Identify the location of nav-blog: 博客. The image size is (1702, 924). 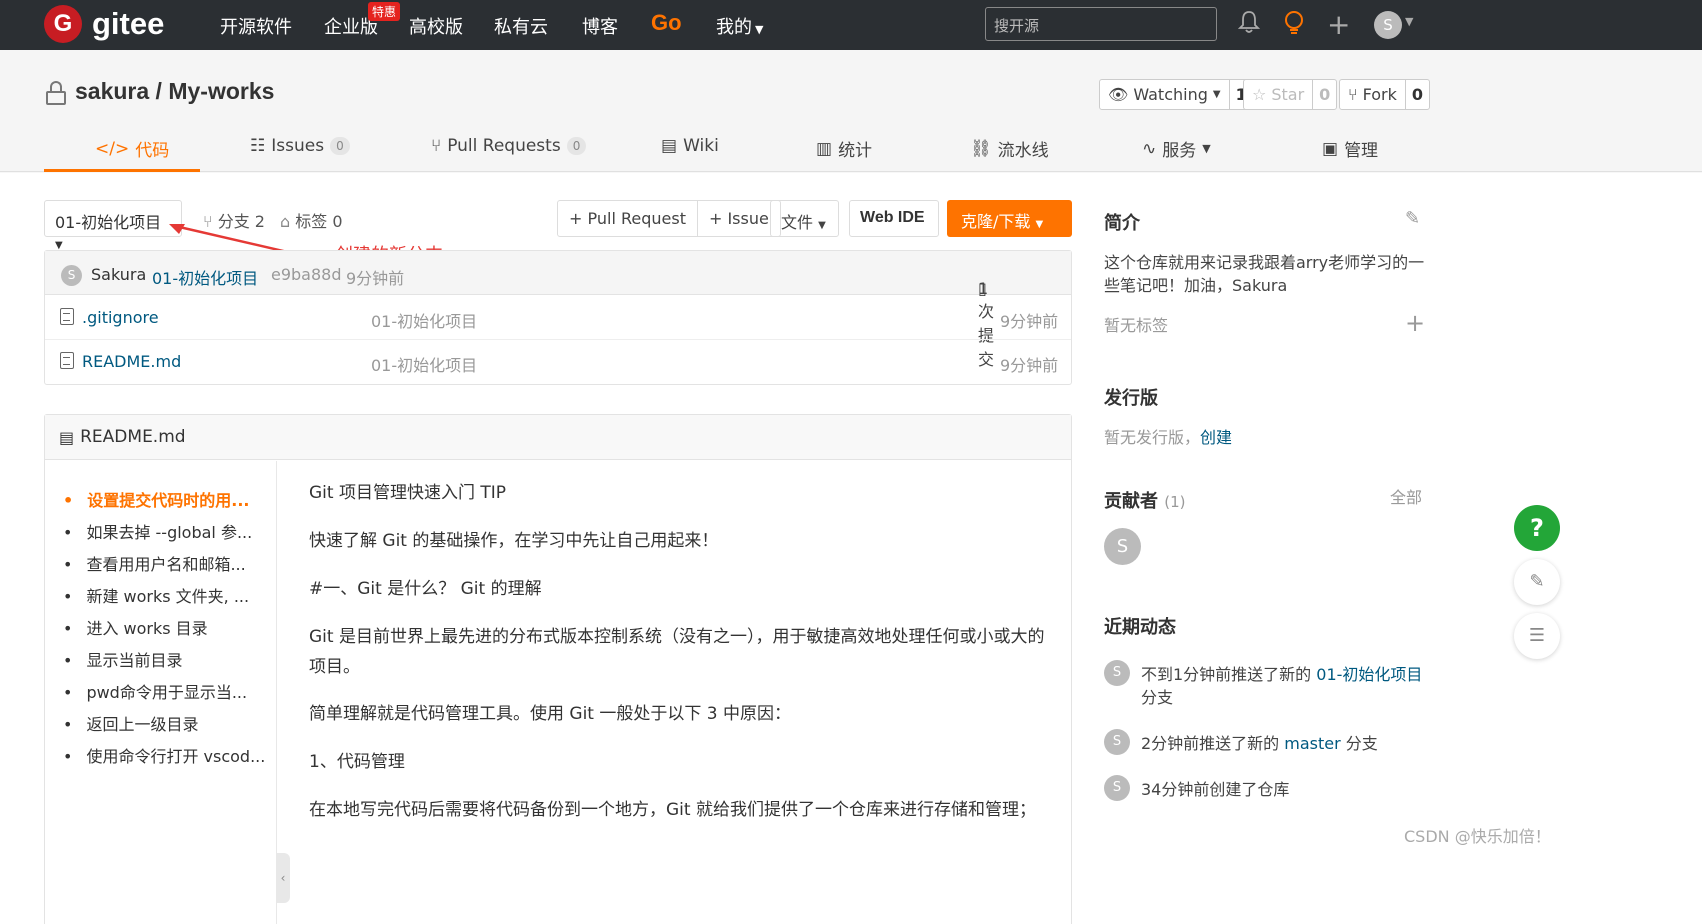
(600, 26).